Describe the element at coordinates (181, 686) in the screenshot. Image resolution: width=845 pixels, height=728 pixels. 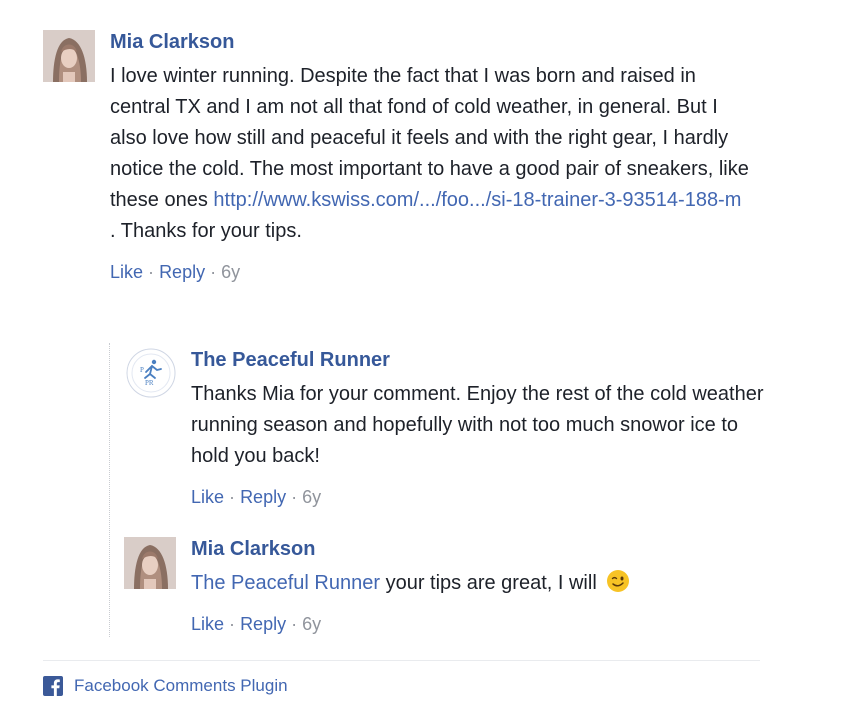
I see `facebook-comments-plugin-link: Facebook Comments Plugin` at that location.